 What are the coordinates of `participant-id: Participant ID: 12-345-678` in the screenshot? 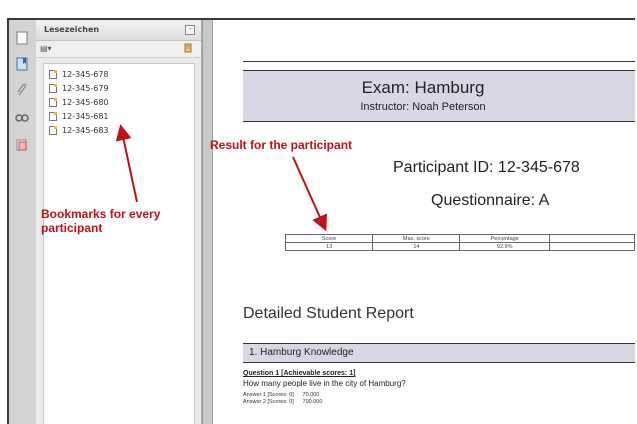 It's located at (486, 167).